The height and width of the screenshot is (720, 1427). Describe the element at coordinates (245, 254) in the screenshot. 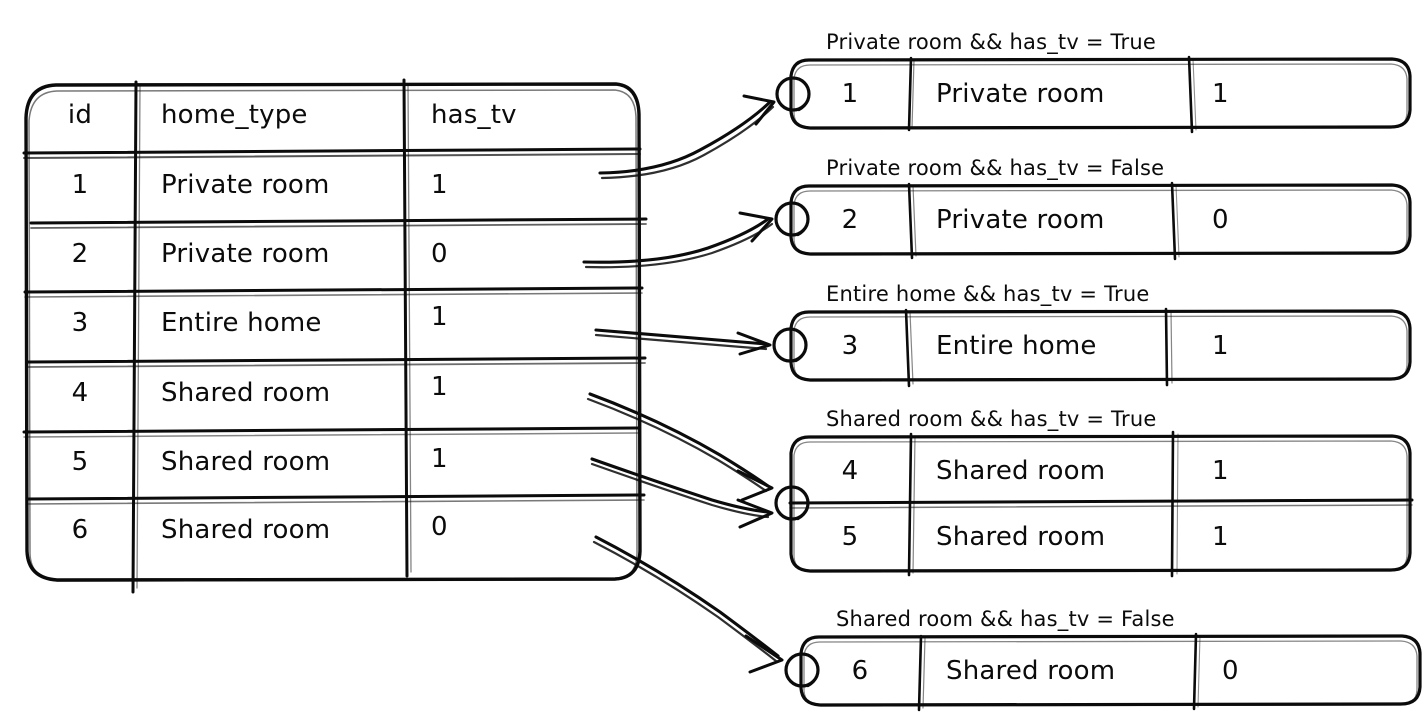

I see `source-row-2-home-type: Private room` at that location.